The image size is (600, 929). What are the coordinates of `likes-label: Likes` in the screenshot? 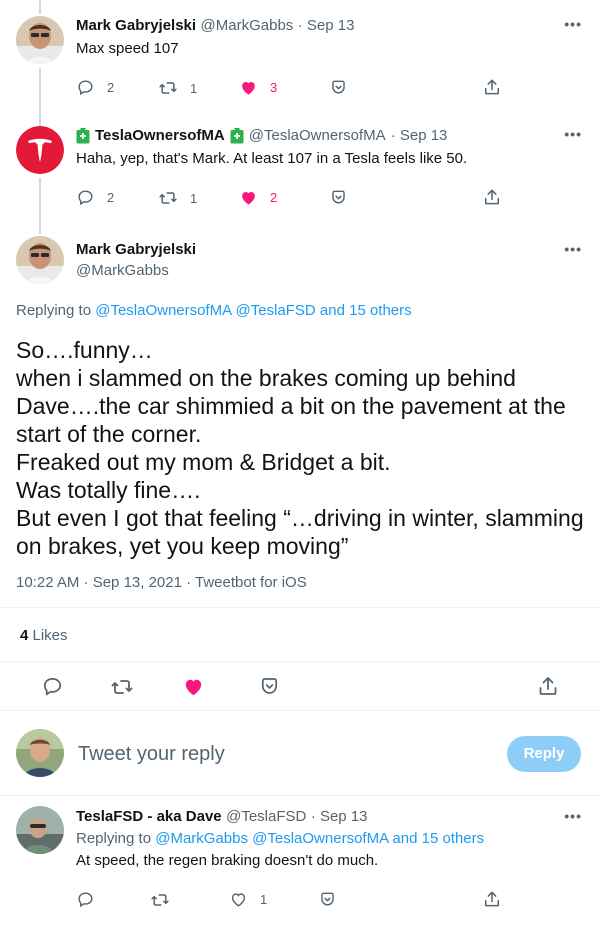 It's located at (48, 635).